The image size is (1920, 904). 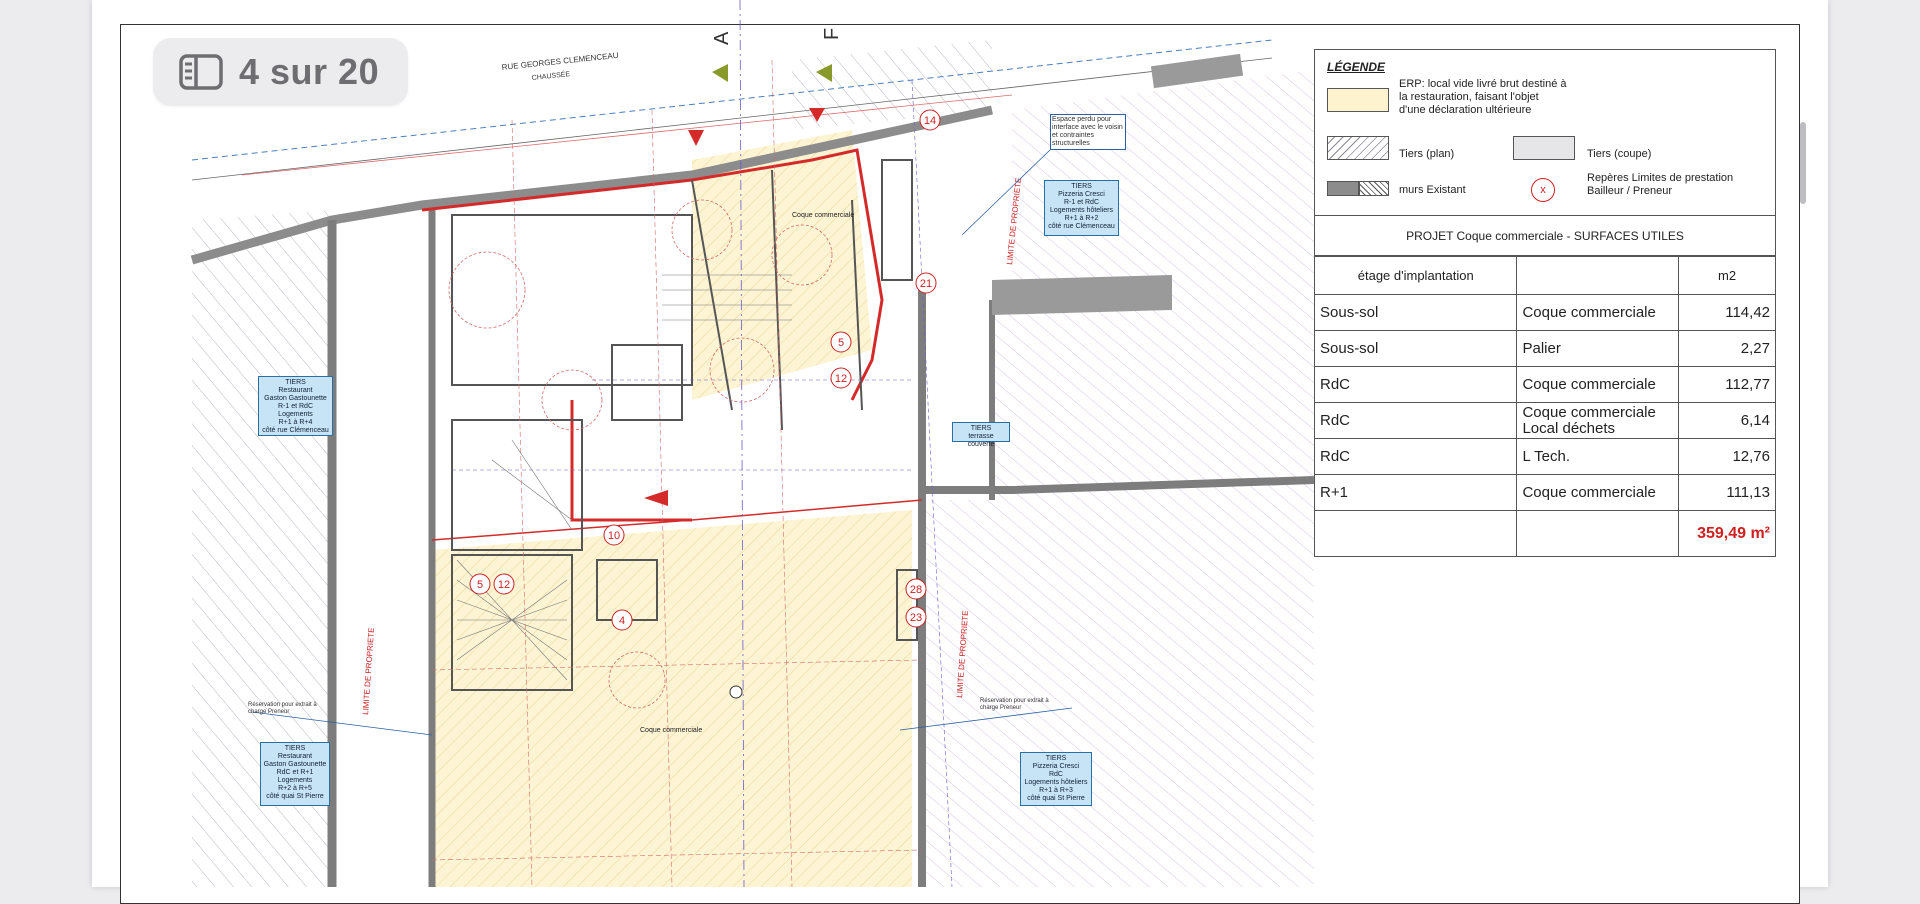 What do you see at coordinates (1727, 420) in the screenshot?
I see `row-m2: 6,14` at bounding box center [1727, 420].